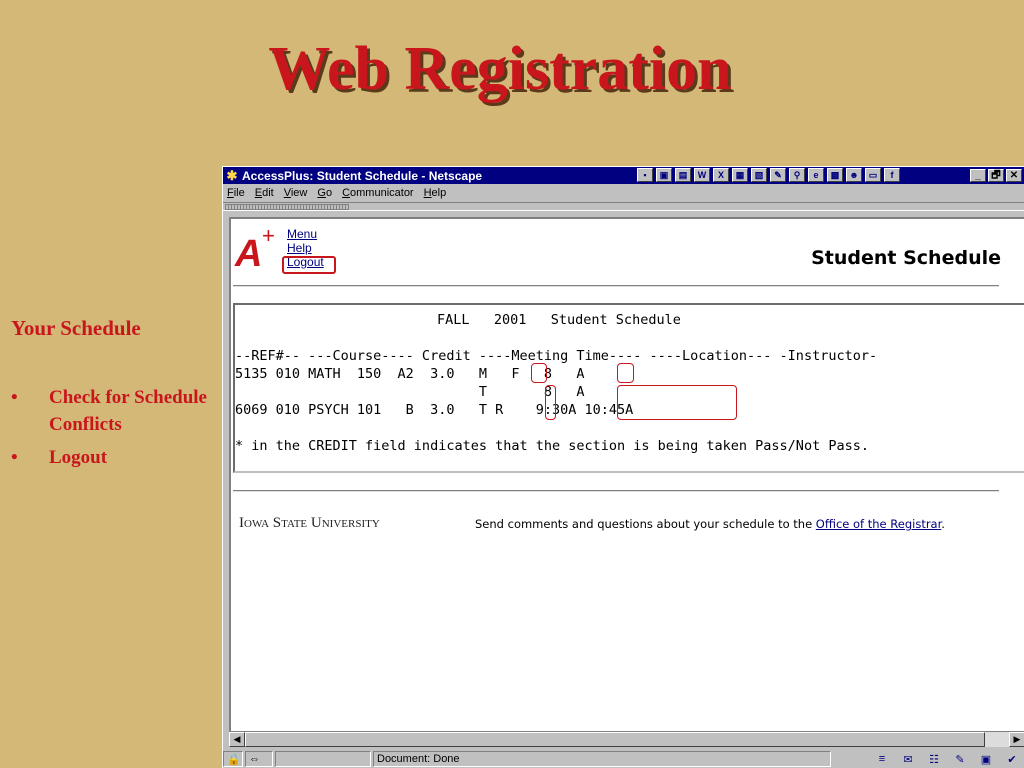 The width and height of the screenshot is (1024, 768). What do you see at coordinates (664, 175) in the screenshot?
I see `toolbar-icon-2: ▣` at bounding box center [664, 175].